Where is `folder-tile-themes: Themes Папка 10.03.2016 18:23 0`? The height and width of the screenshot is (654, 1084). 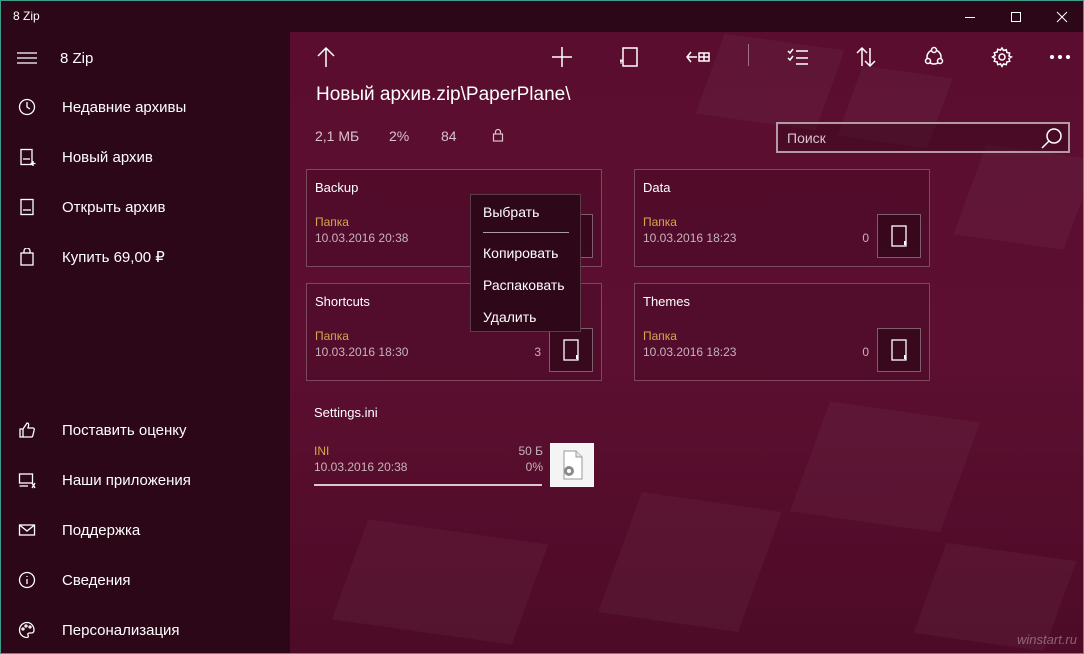 folder-tile-themes: Themes Папка 10.03.2016 18:23 0 is located at coordinates (782, 332).